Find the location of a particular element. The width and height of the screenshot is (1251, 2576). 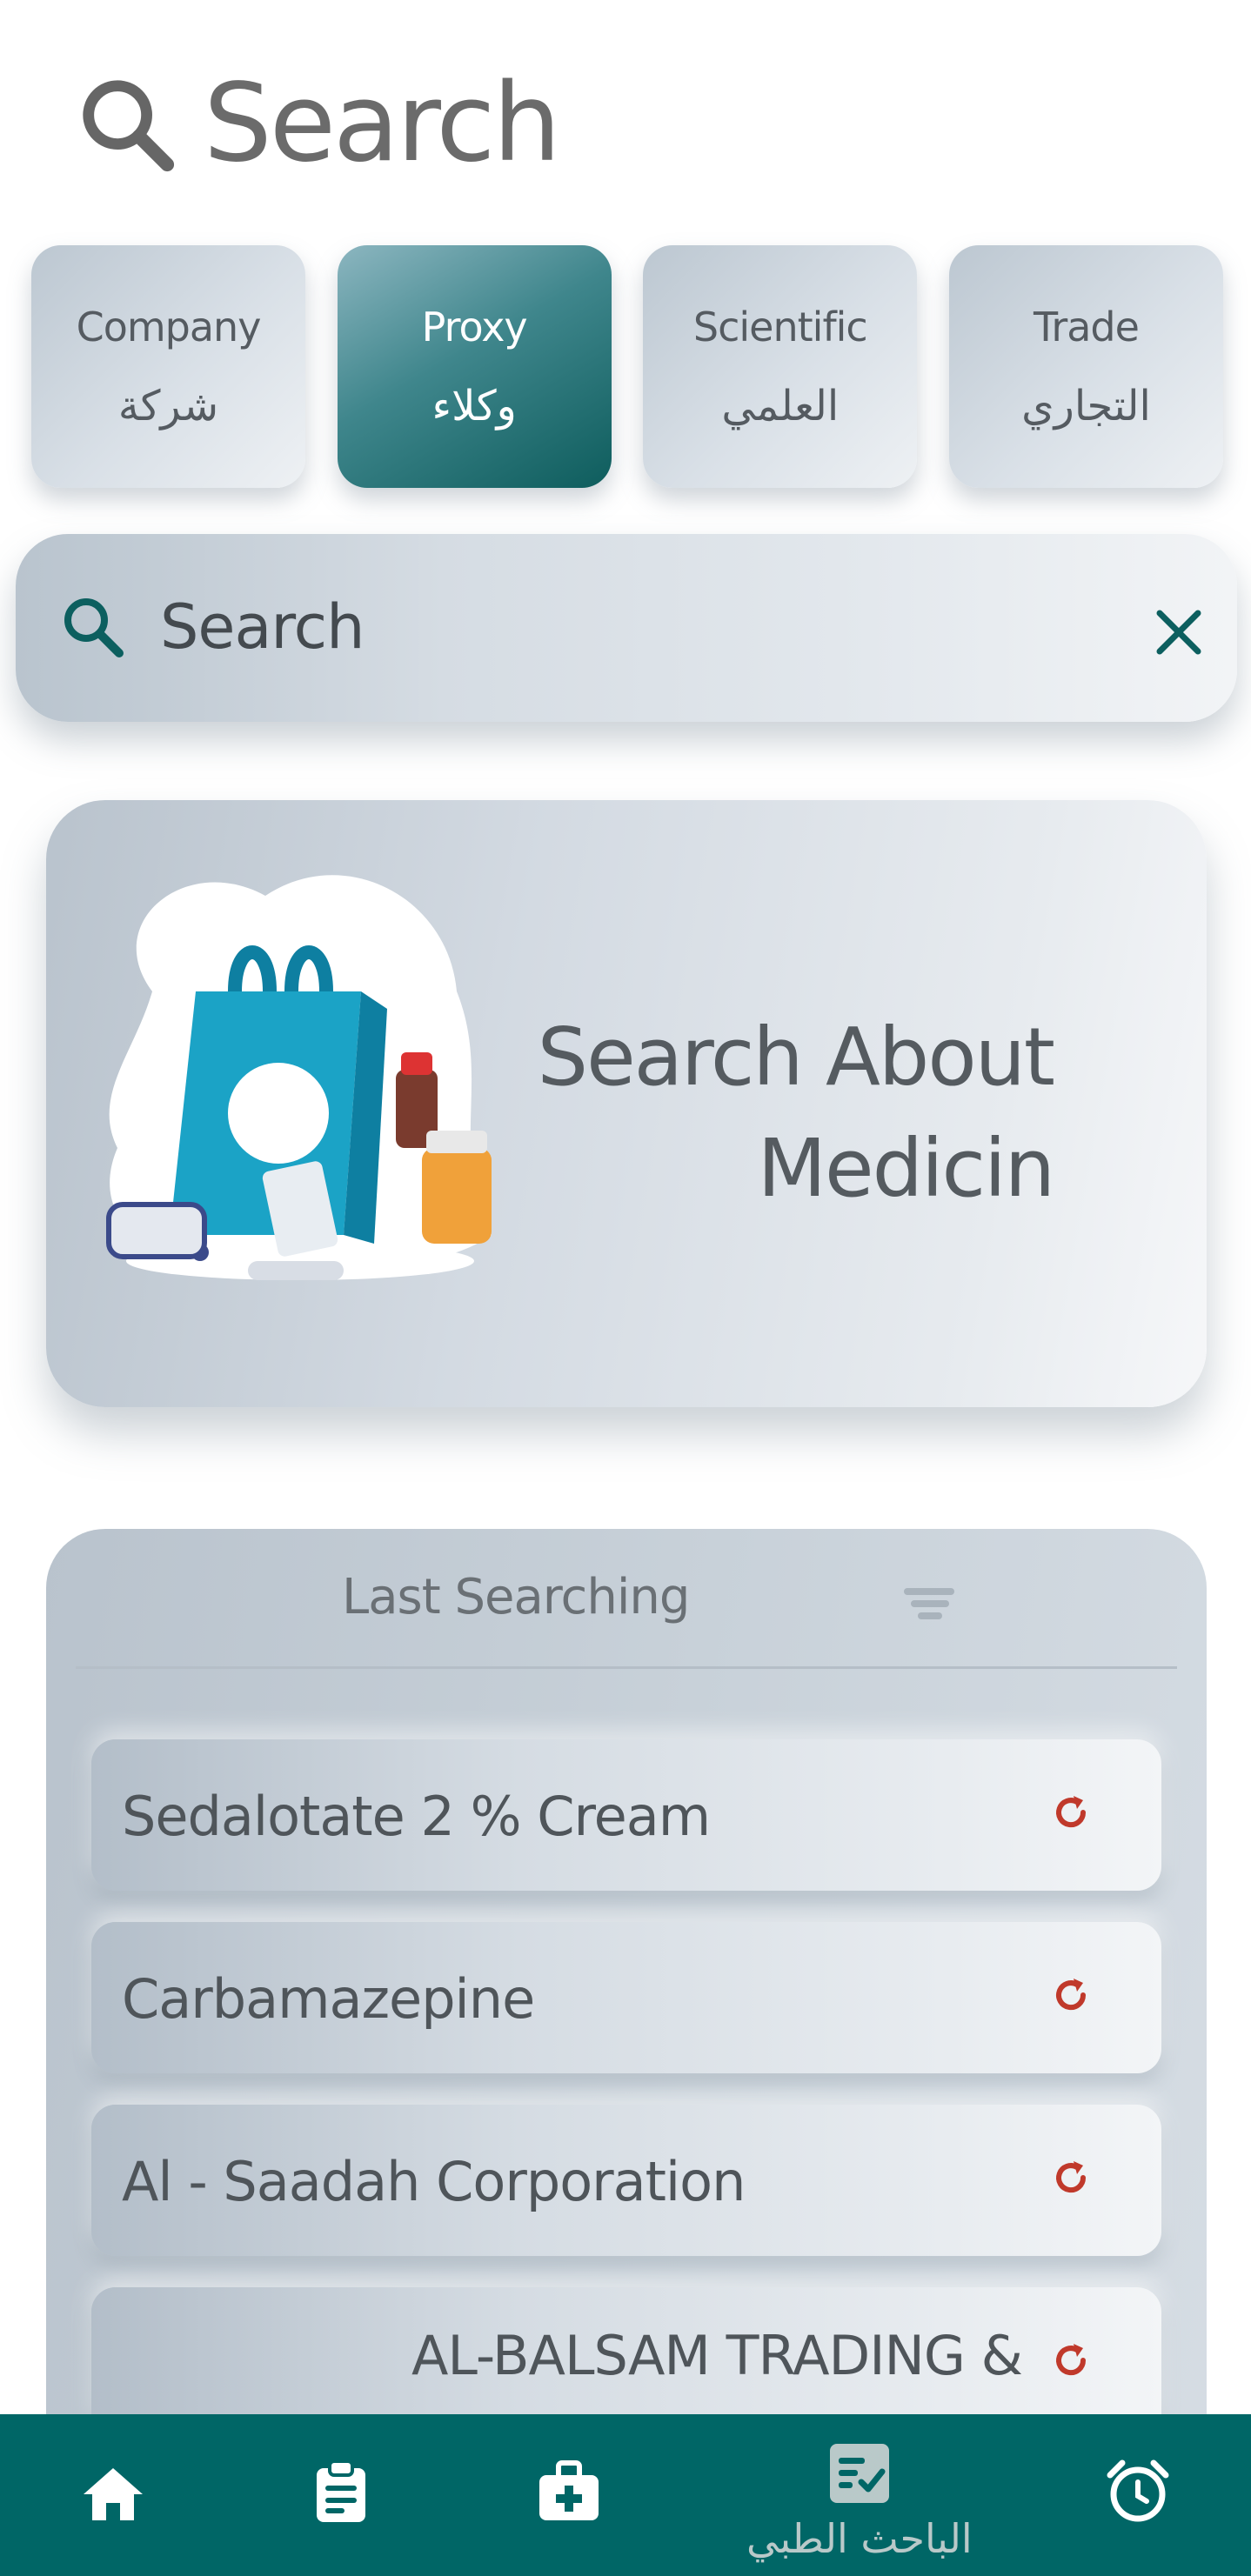

recent-search-item: Sedalotate 2 % Cream is located at coordinates (626, 1815).